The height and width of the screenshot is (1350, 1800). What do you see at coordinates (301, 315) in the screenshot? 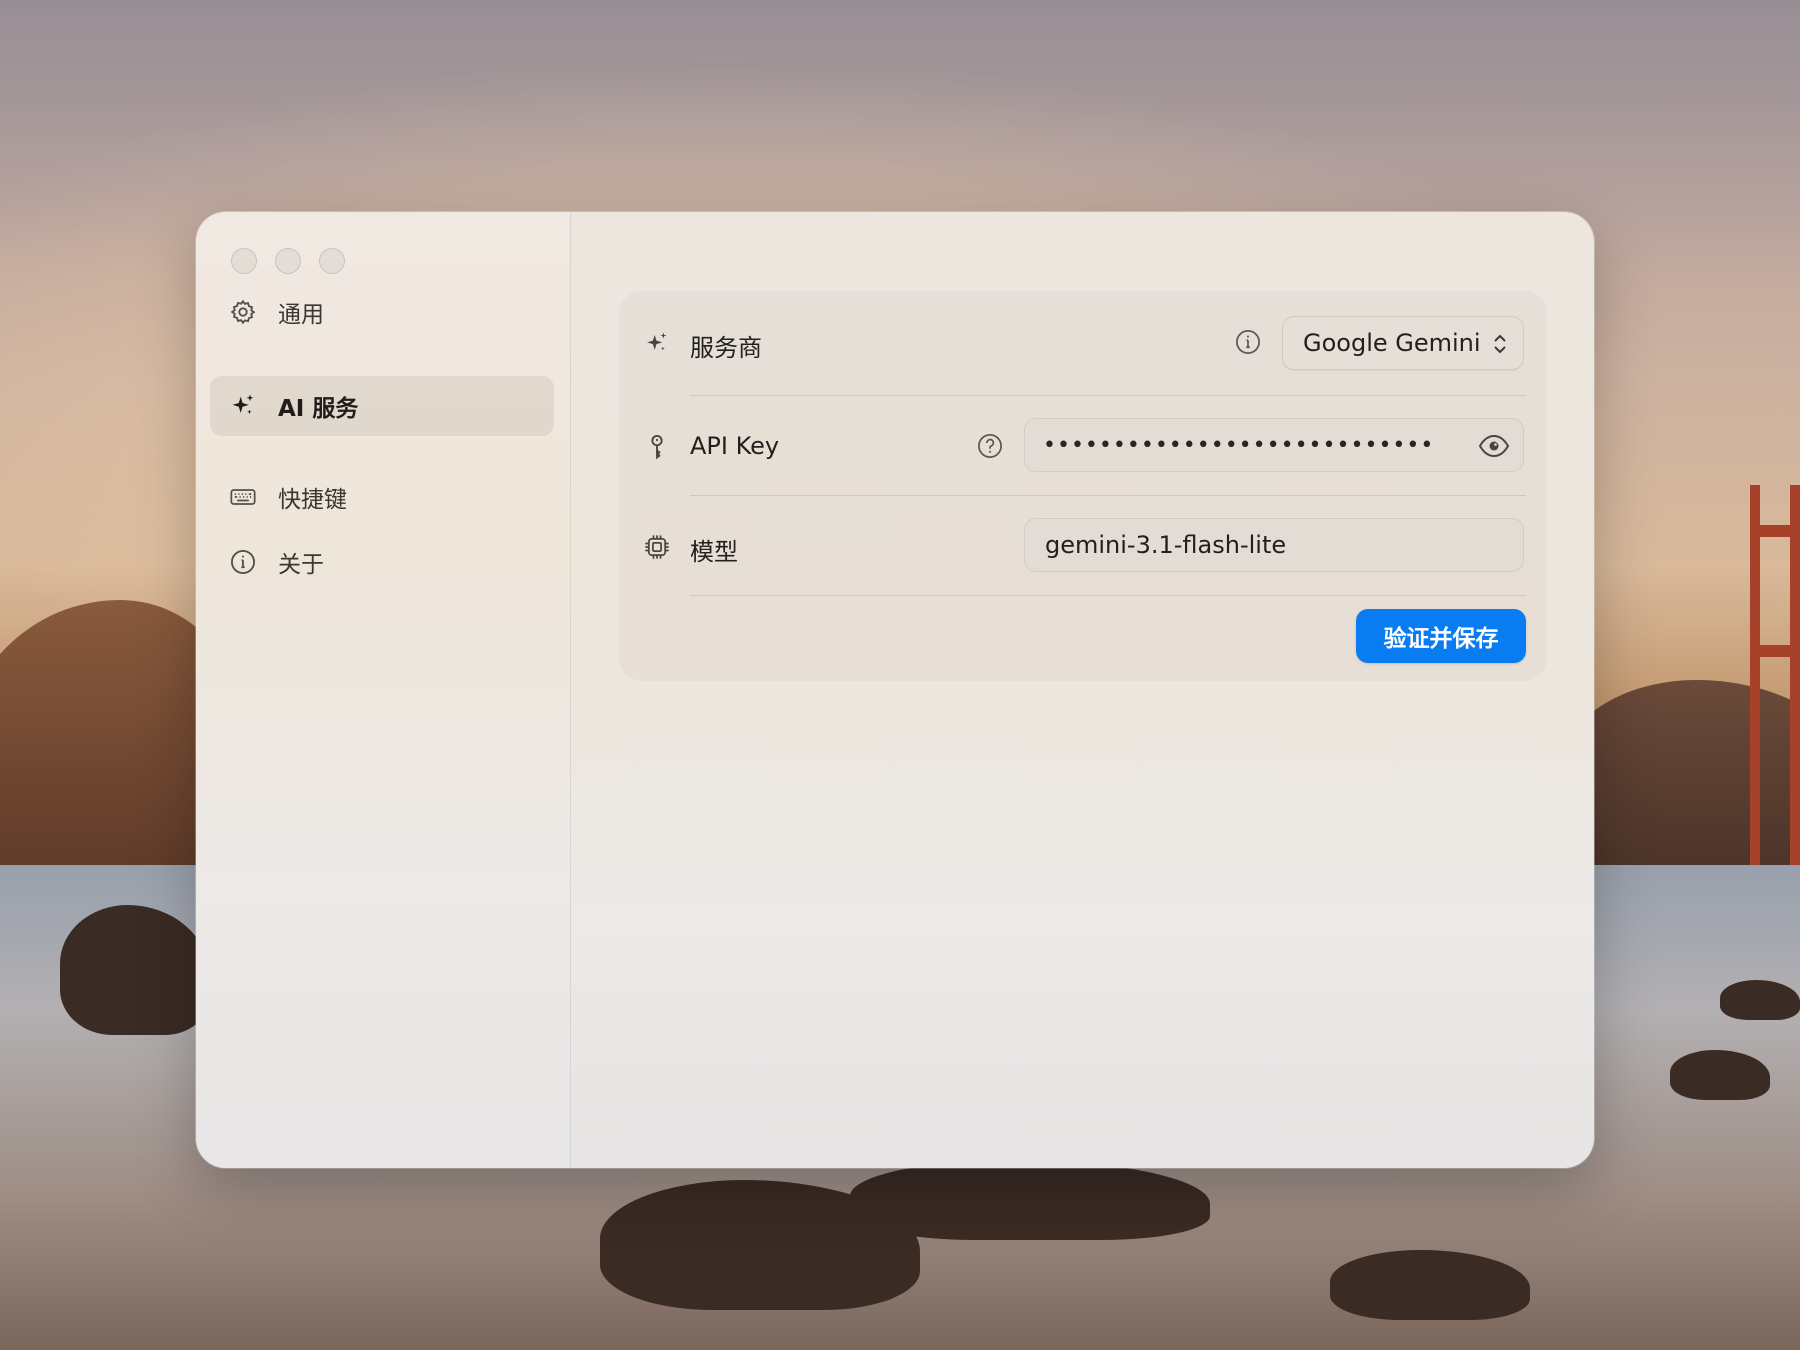
I see `sidebar-item-label: 通用` at bounding box center [301, 315].